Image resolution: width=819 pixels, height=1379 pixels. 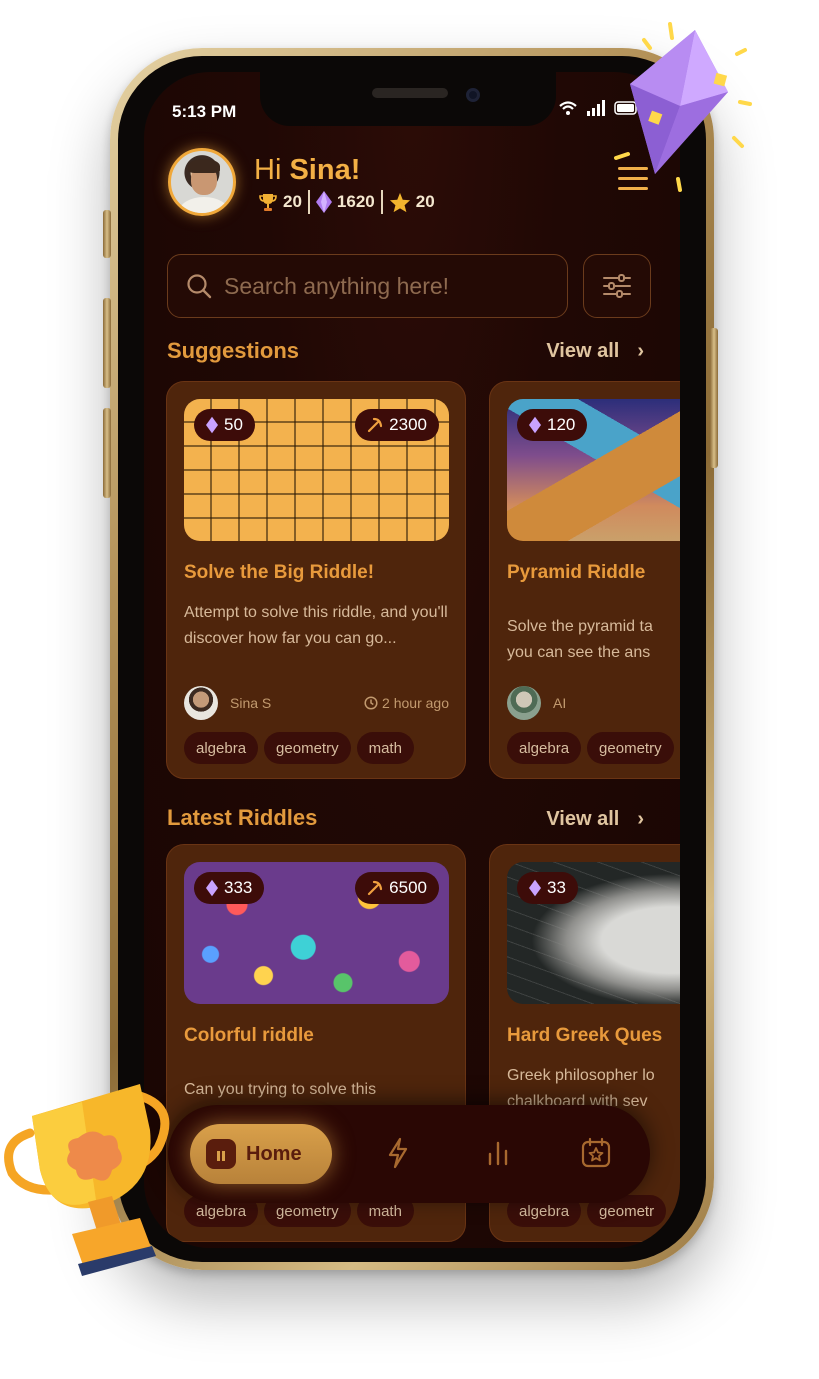 What do you see at coordinates (410, 93) in the screenshot?
I see `speaker` at bounding box center [410, 93].